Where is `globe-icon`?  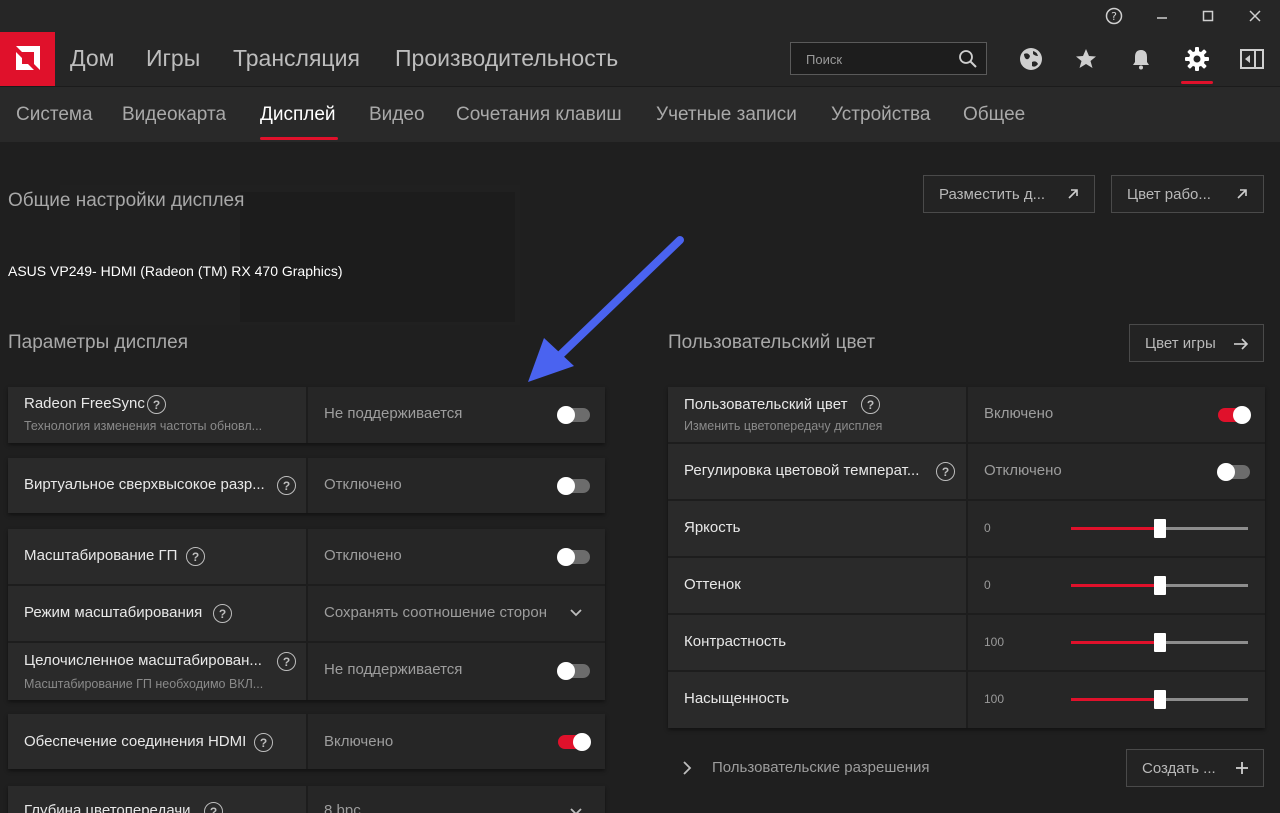
globe-icon is located at coordinates (1031, 59).